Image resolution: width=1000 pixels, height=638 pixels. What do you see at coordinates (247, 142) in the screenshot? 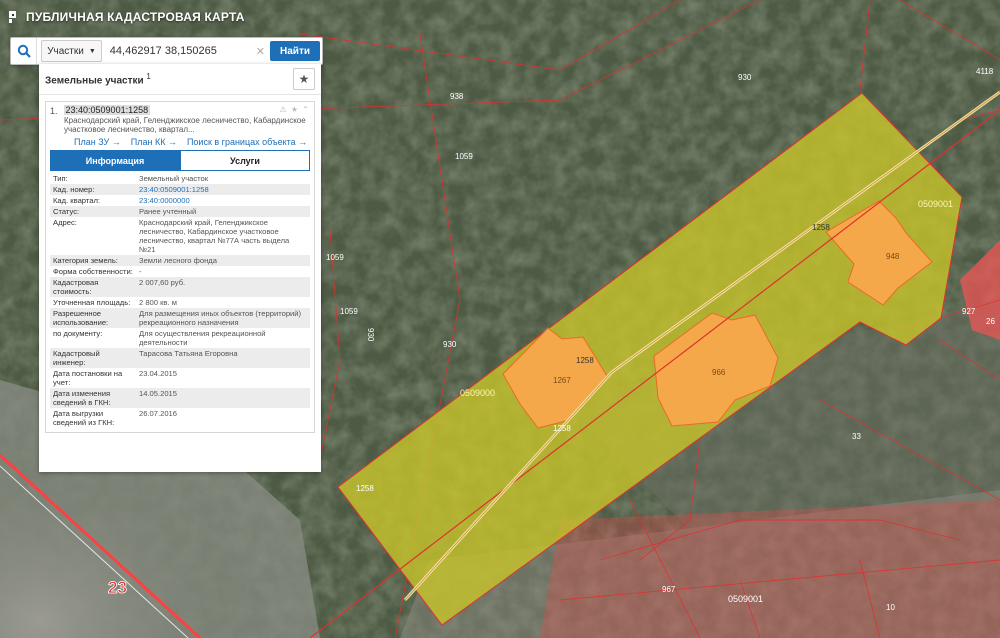
I see `link-search-in-bounds: Поиск в границах объекта →` at bounding box center [247, 142].